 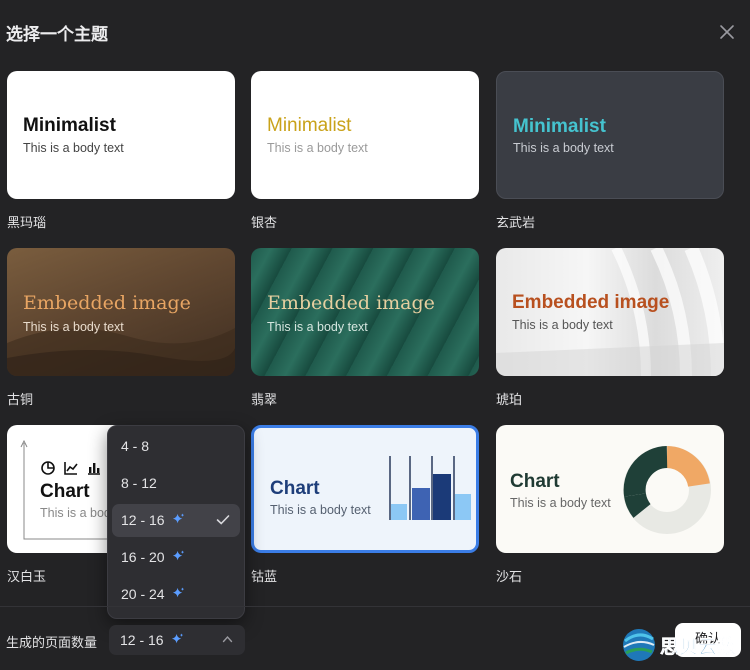 I want to click on bar-chart-illustration, so click(x=430, y=488).